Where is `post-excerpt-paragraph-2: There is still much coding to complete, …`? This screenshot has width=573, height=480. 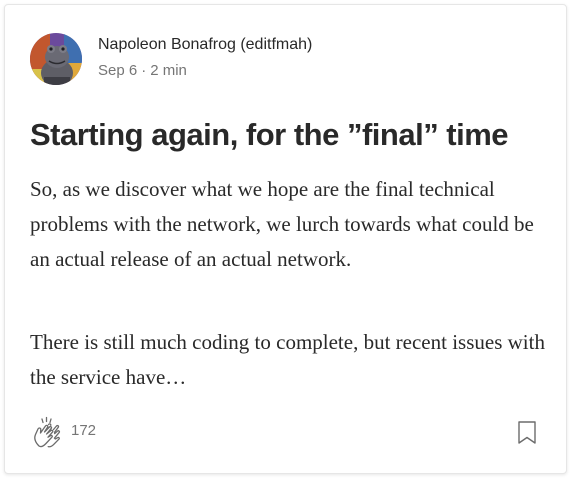 post-excerpt-paragraph-2: There is still much coding to complete, … is located at coordinates (287, 359).